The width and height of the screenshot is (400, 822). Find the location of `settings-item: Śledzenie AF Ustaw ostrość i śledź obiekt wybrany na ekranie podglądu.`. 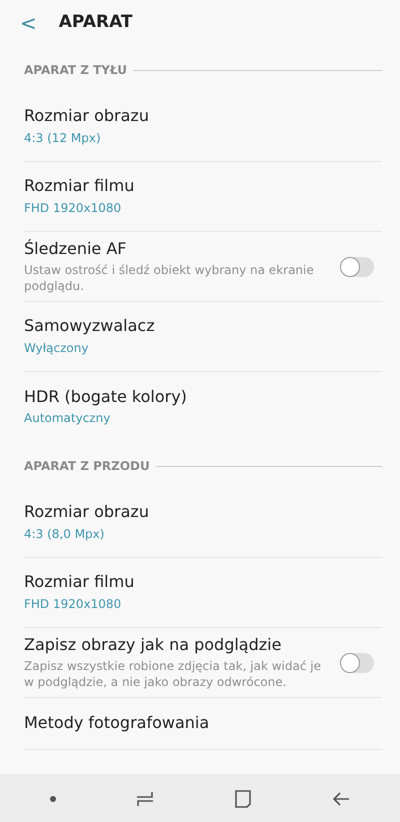

settings-item: Śledzenie AF Ustaw ostrość i śledź obiekt wybrany na ekranie podglądu. is located at coordinates (203, 267).